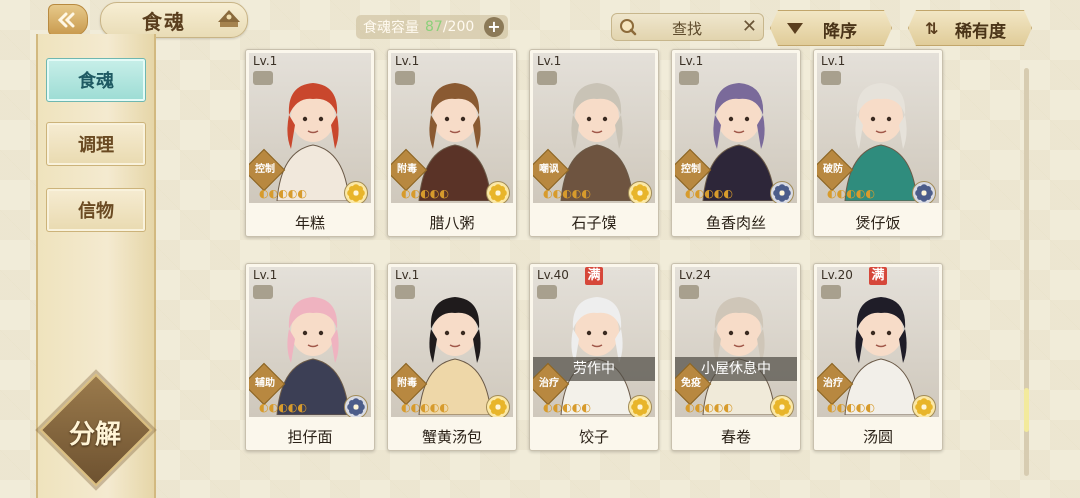 Image resolution: width=1080 pixels, height=498 pixels. What do you see at coordinates (432, 27) in the screenshot?
I see `capacity-box: 食魂容量 87 / 200 +` at bounding box center [432, 27].